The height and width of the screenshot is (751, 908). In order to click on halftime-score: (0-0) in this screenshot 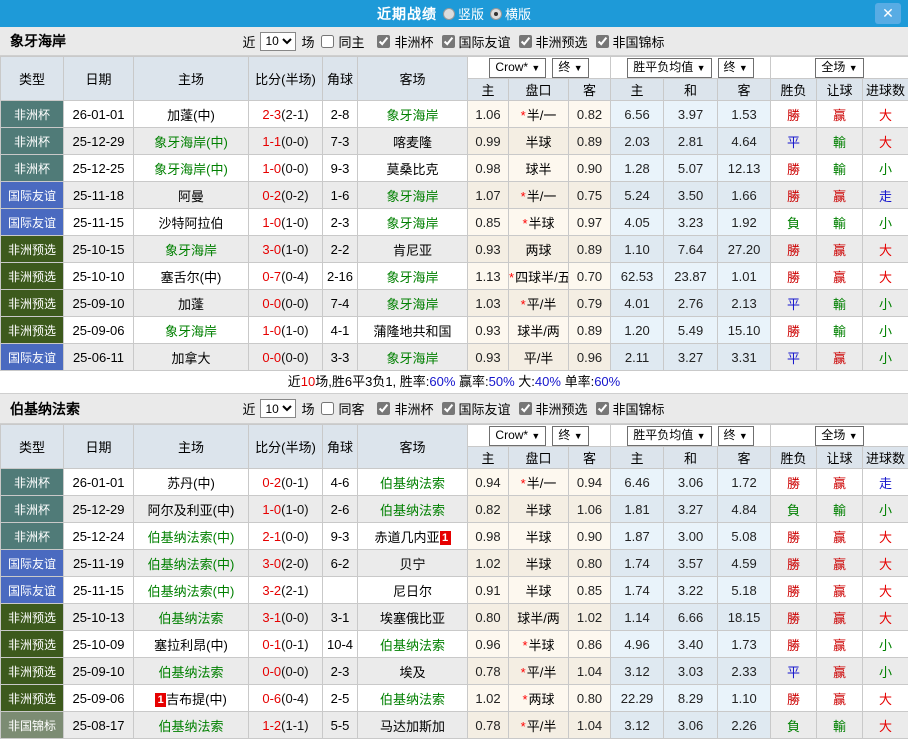, I will do `click(295, 357)`.